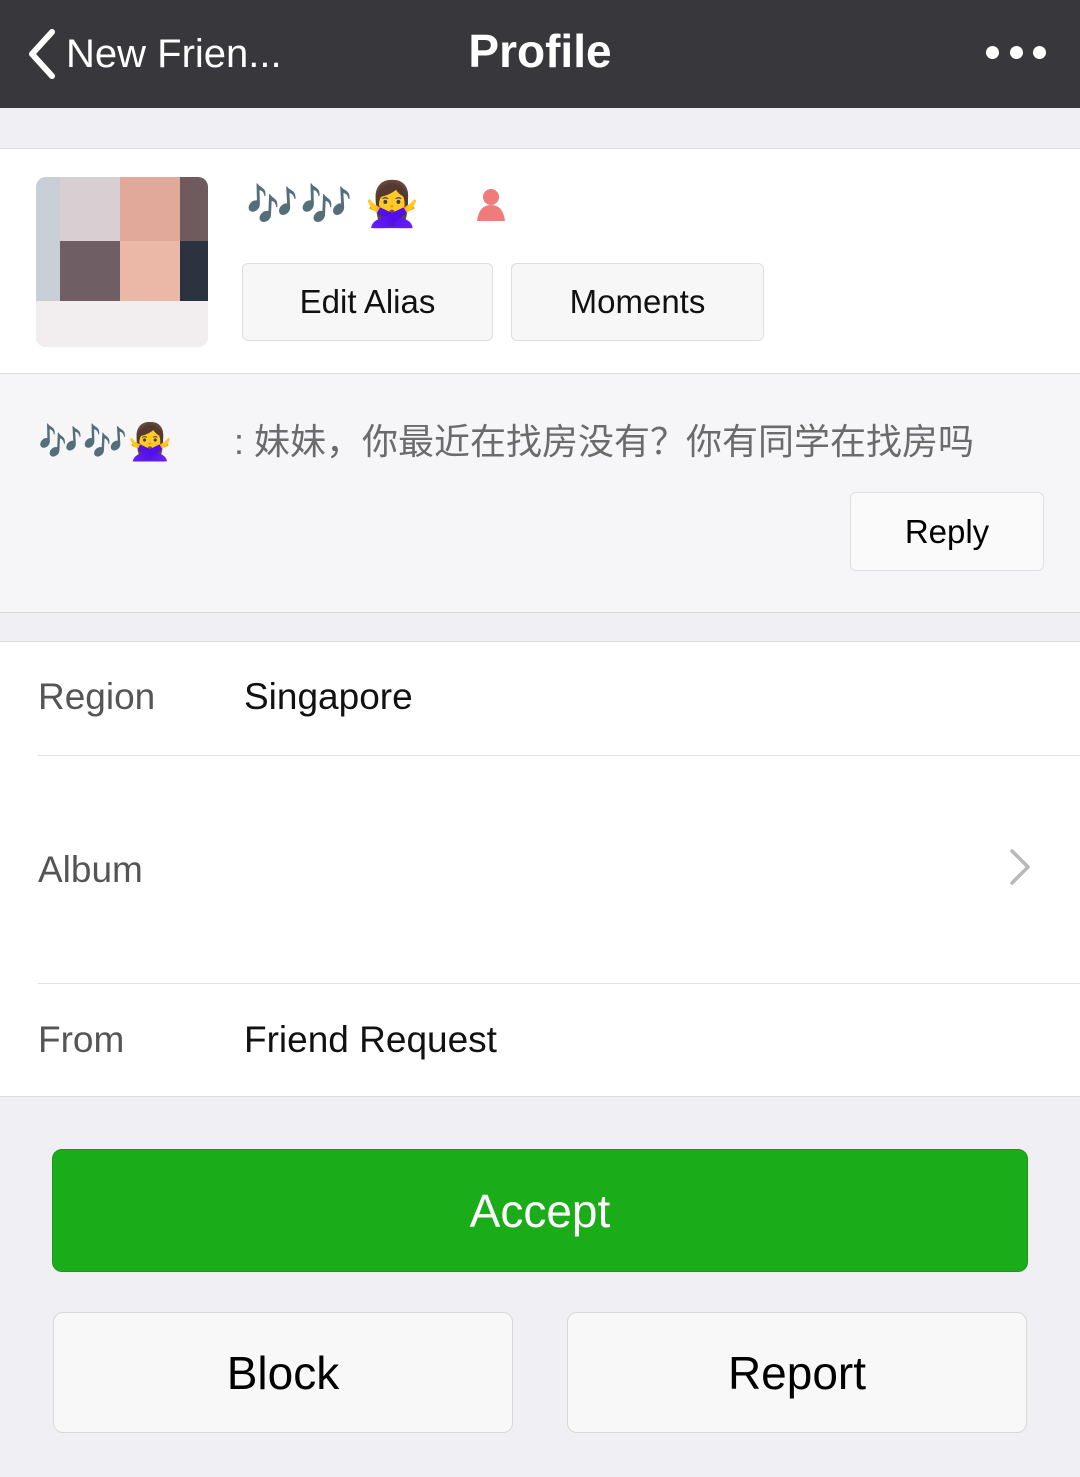 The height and width of the screenshot is (1477, 1080). I want to click on album-label: Album, so click(90, 869).